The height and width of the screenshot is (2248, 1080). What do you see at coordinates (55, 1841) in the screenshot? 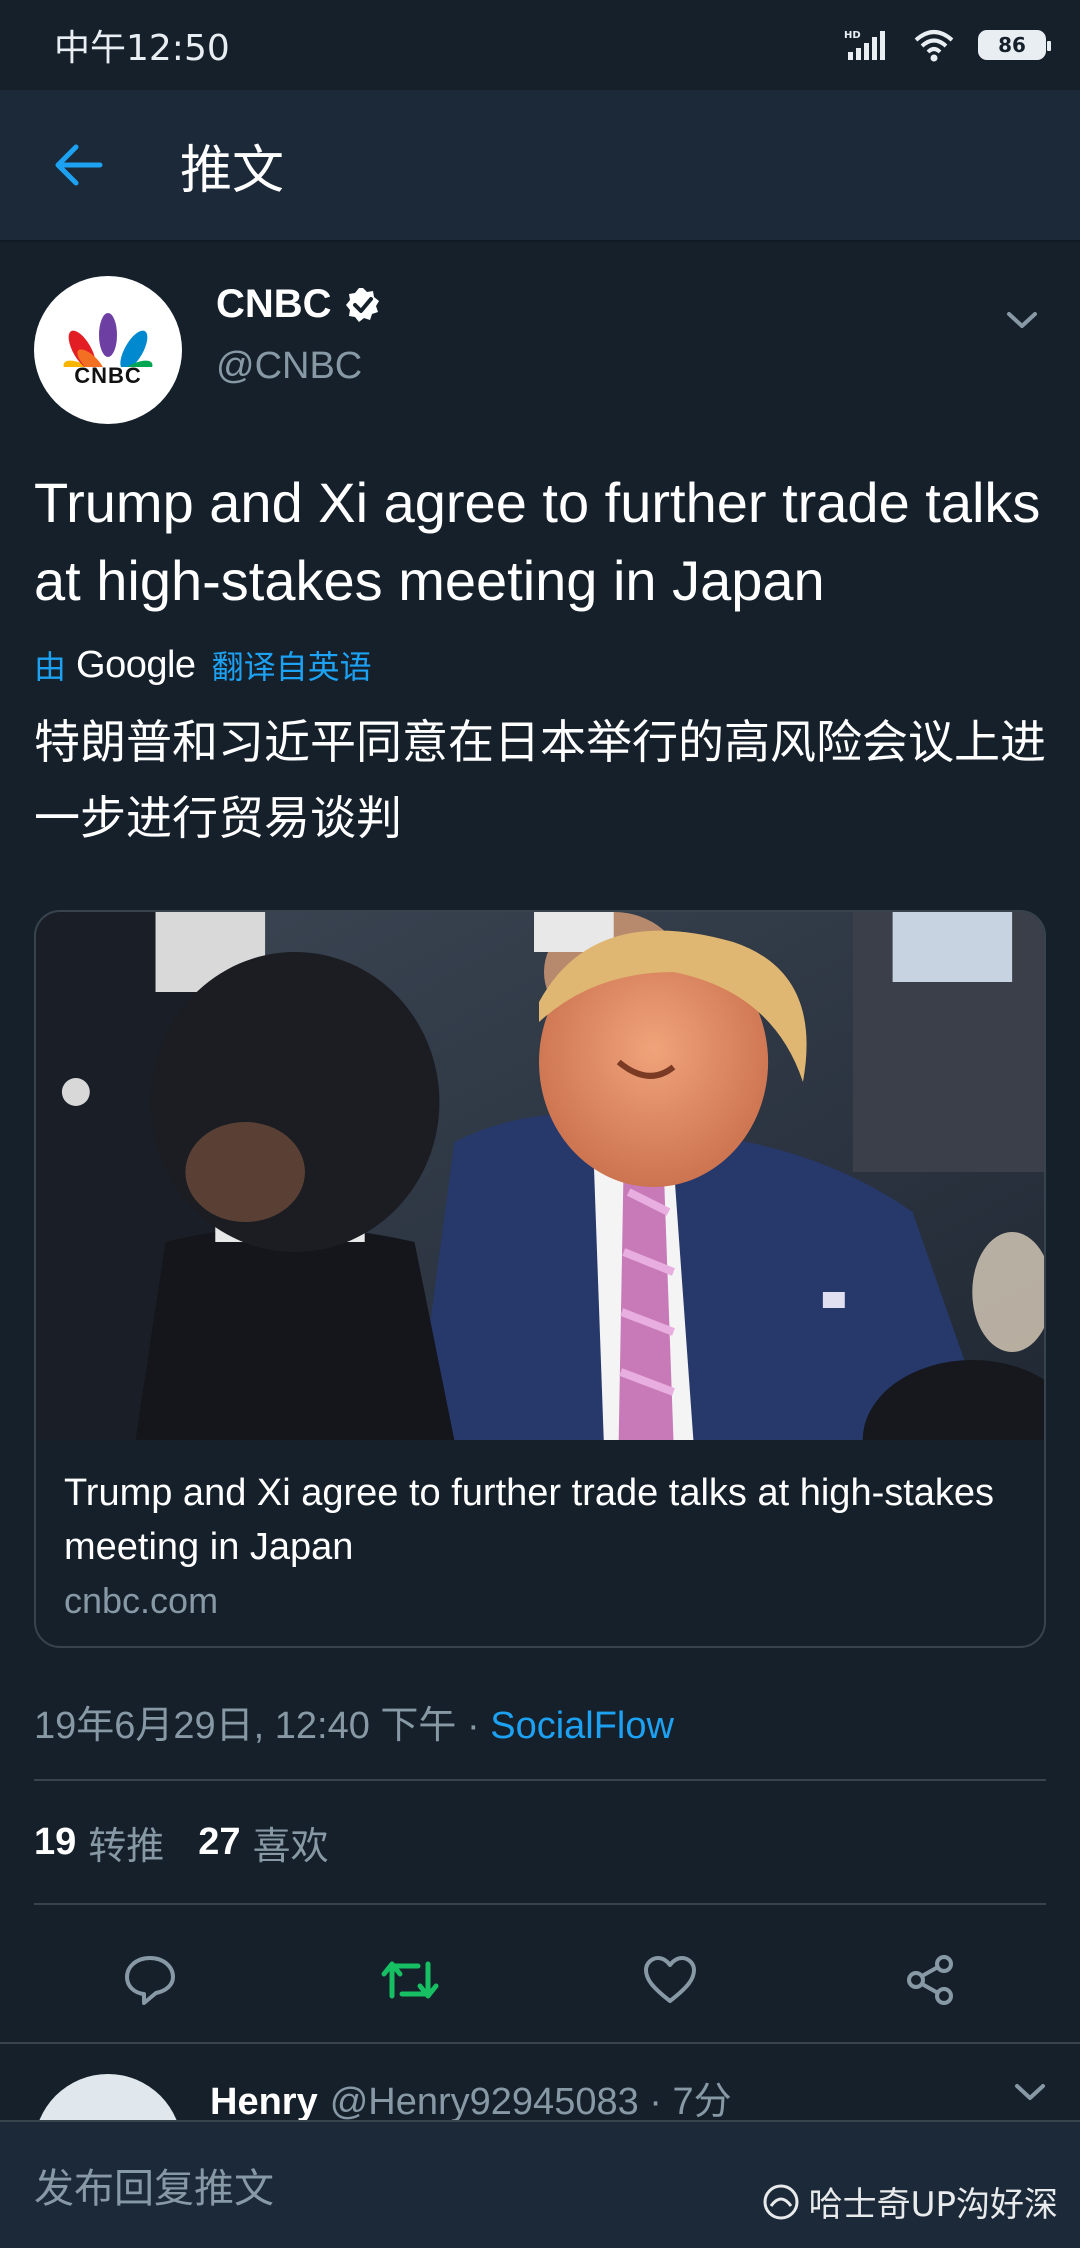
I see `retweets-count: 19` at bounding box center [55, 1841].